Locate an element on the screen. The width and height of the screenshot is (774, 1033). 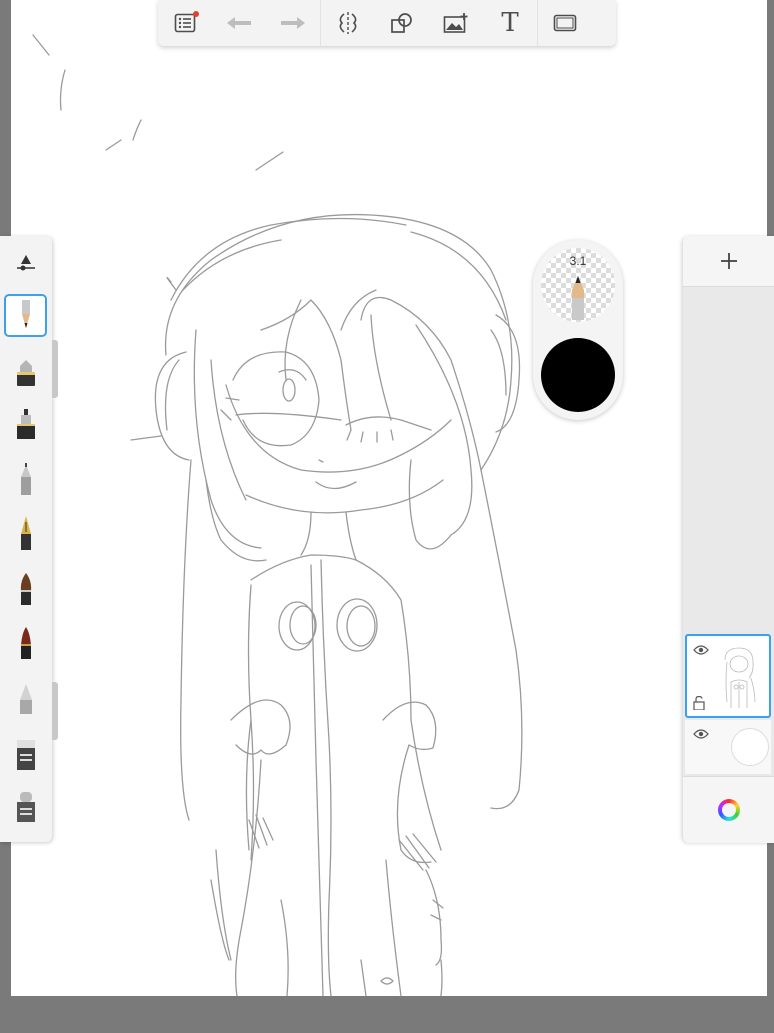
top-toolbar: T is located at coordinates (387, 23).